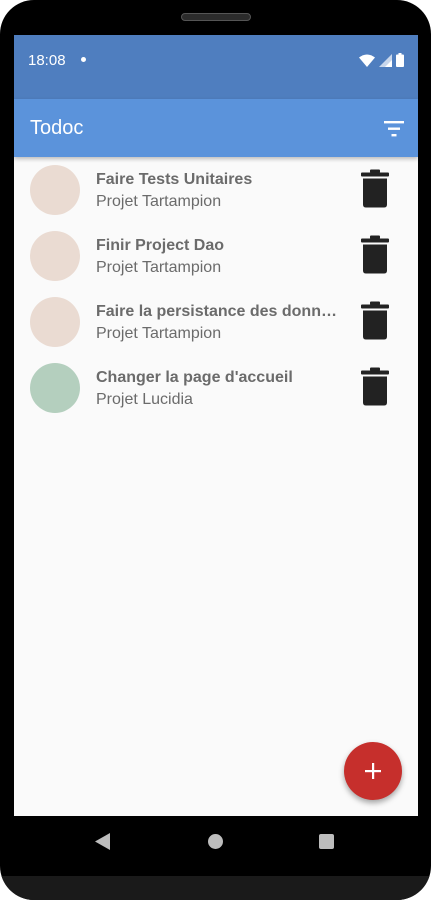  Describe the element at coordinates (367, 60) in the screenshot. I see `wifi-icon` at that location.